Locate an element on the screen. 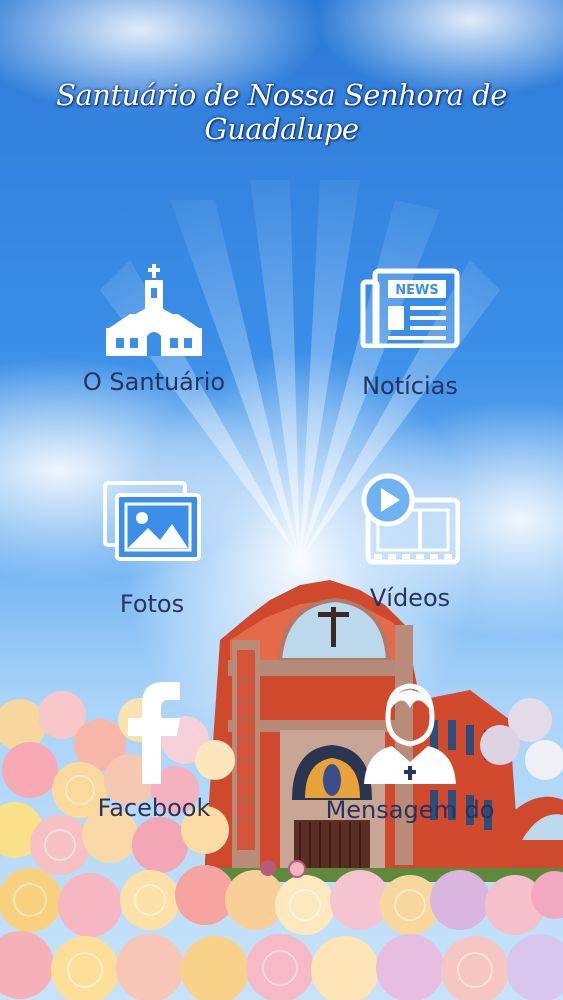 The height and width of the screenshot is (1000, 563). news-badge: NEWS is located at coordinates (416, 290).